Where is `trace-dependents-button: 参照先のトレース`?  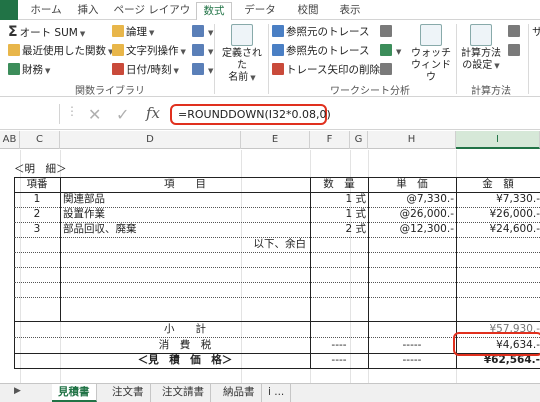 trace-dependents-button: 参照先のトレース is located at coordinates (320, 51).